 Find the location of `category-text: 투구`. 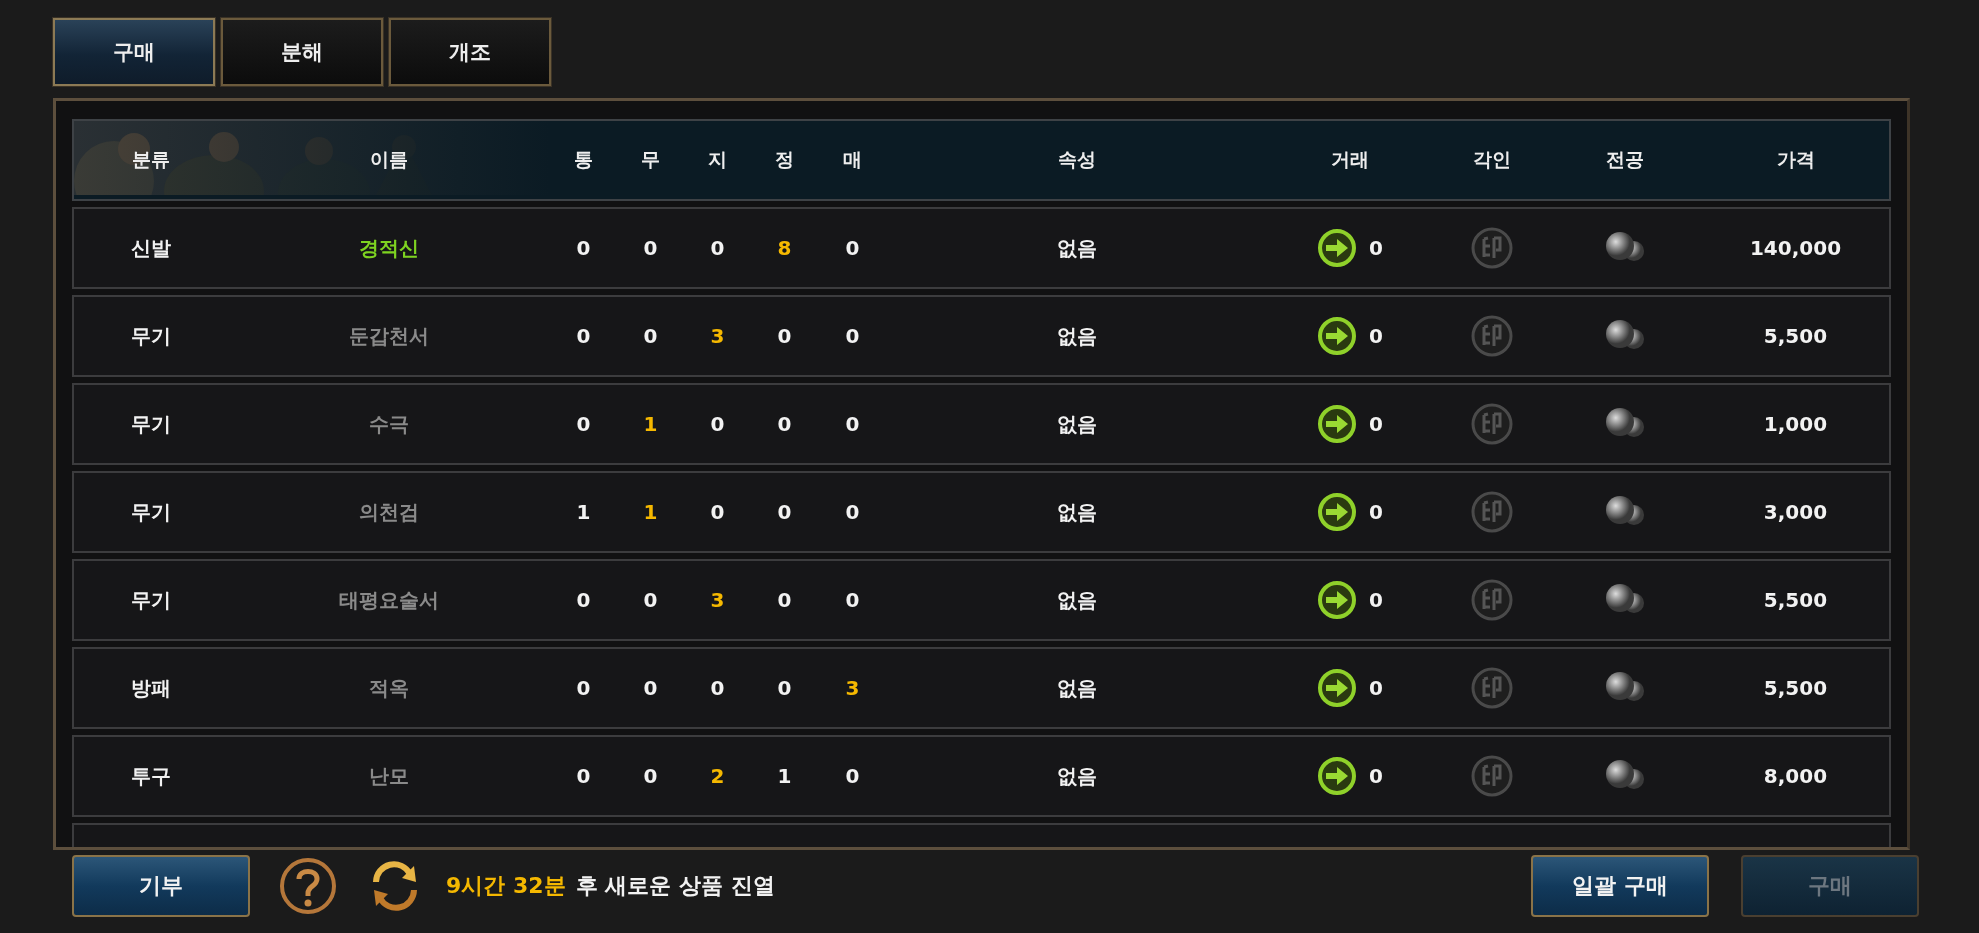

category-text: 투구 is located at coordinates (151, 776).